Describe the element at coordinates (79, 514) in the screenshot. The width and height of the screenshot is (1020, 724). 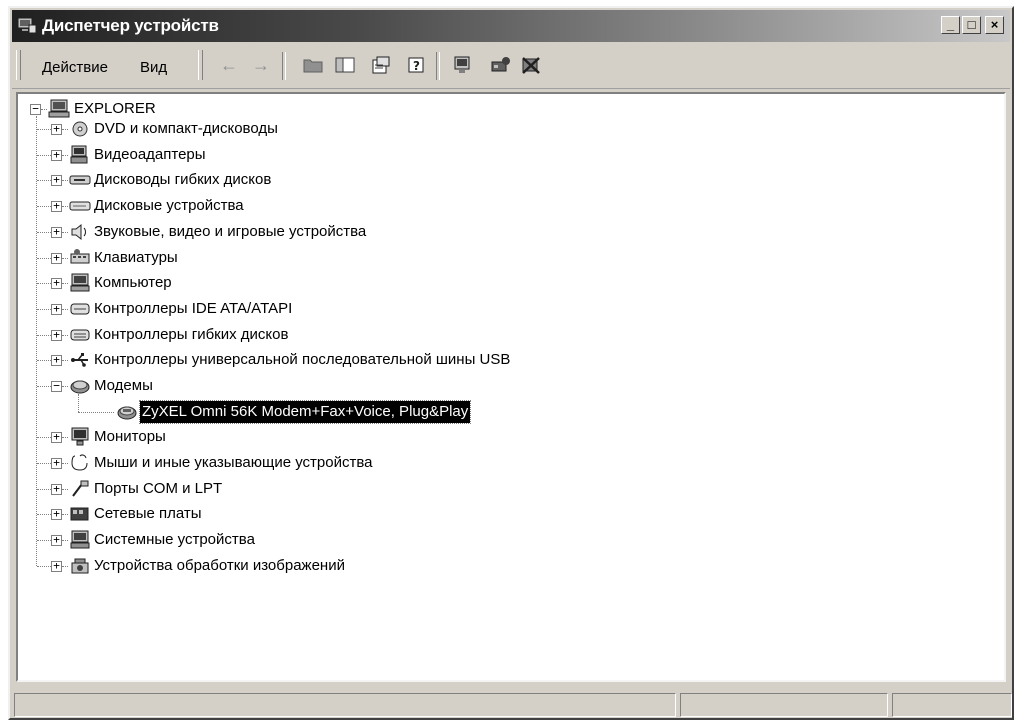
I see `network-card-icon` at that location.